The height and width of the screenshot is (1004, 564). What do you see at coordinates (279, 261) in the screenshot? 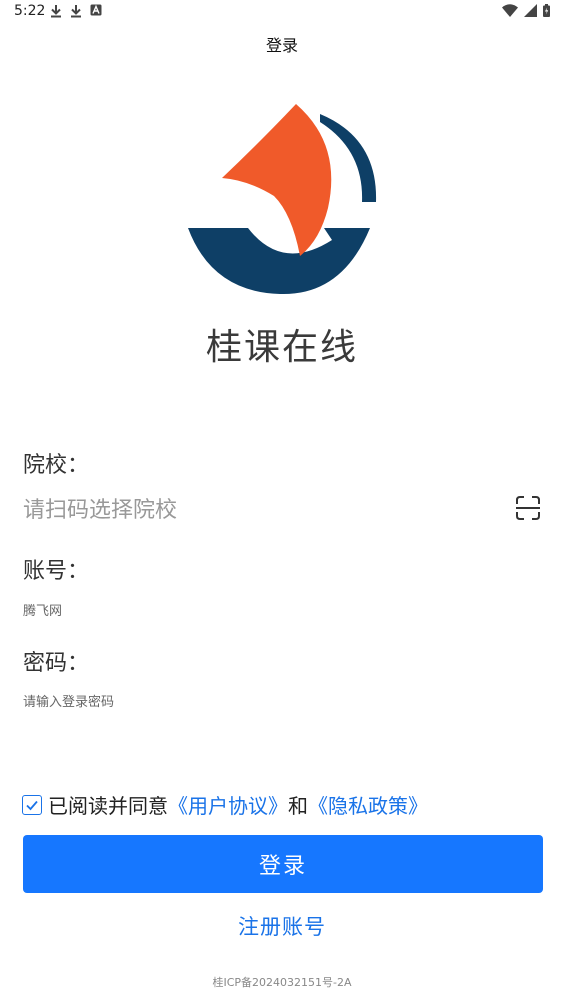
I see `logo-hull` at bounding box center [279, 261].